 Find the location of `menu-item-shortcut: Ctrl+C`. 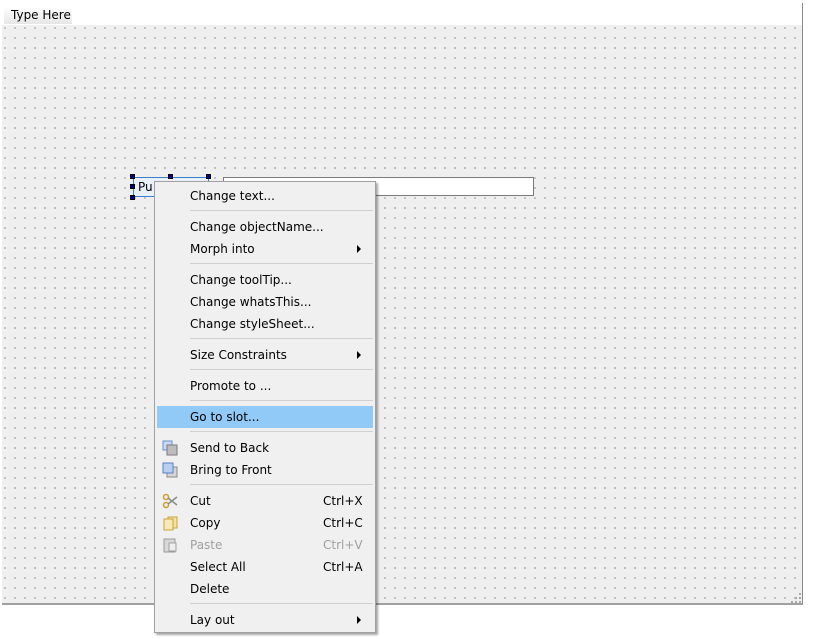

menu-item-shortcut: Ctrl+C is located at coordinates (343, 523).